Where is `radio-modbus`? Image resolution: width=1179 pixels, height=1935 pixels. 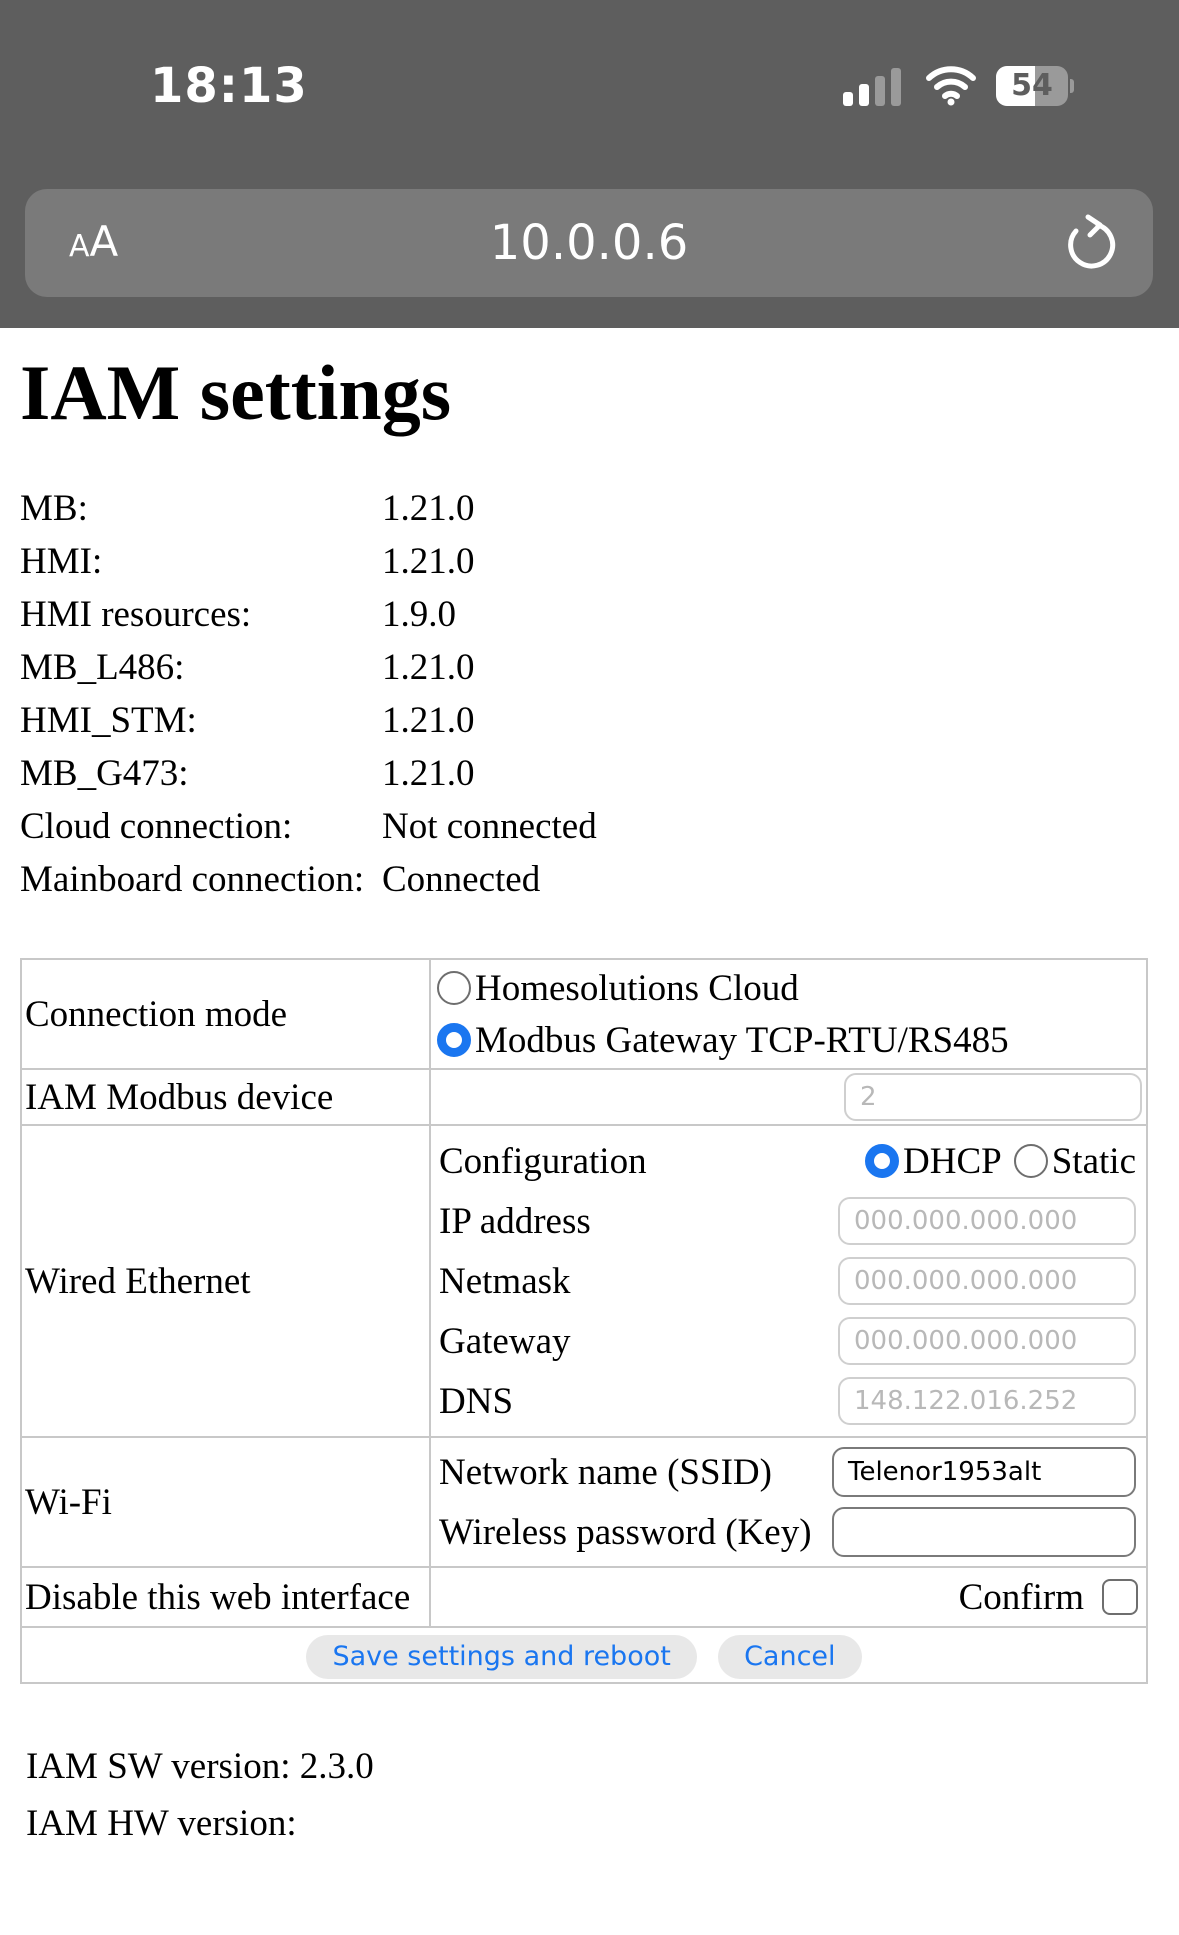
radio-modbus is located at coordinates (454, 1040).